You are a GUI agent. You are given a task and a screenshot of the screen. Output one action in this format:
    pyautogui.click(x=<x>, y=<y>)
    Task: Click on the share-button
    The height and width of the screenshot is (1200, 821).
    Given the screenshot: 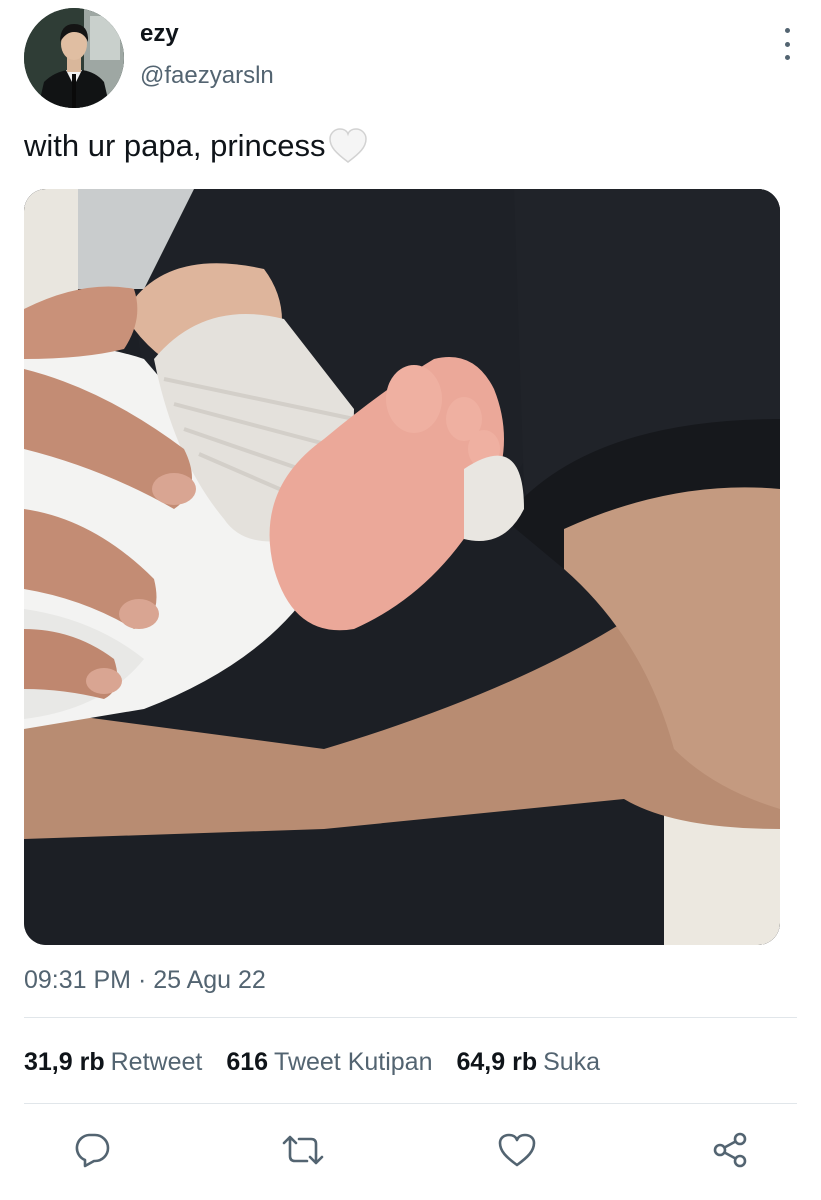 What is the action you would take?
    pyautogui.click(x=730, y=1150)
    